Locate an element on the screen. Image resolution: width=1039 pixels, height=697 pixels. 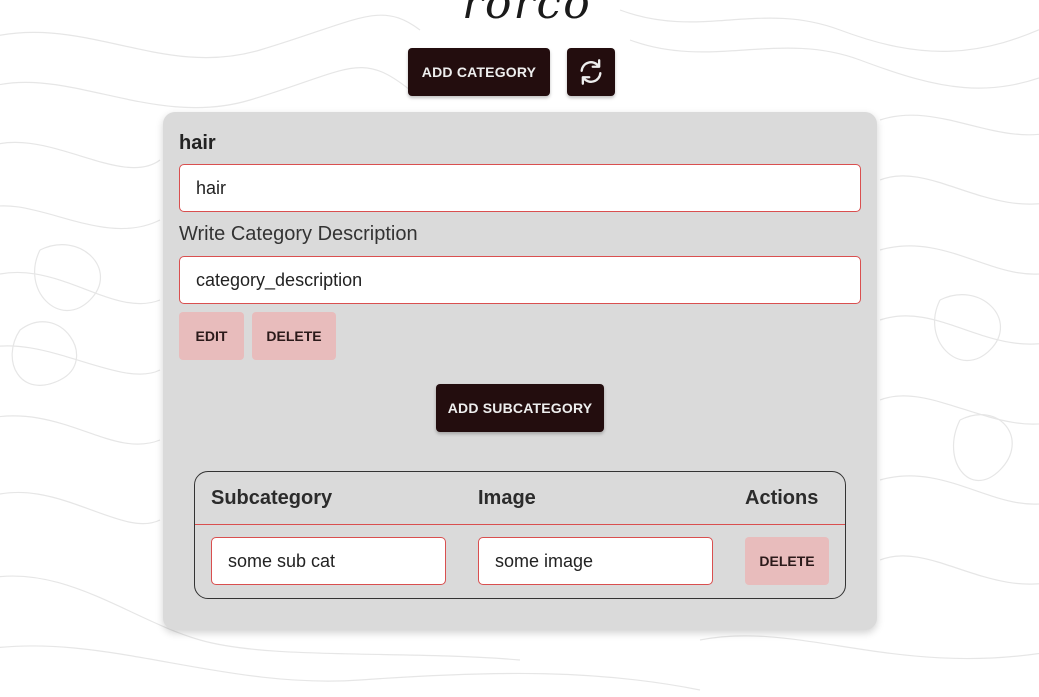
subcategory-table-header: Subcategory Image Actions is located at coordinates (520, 498).